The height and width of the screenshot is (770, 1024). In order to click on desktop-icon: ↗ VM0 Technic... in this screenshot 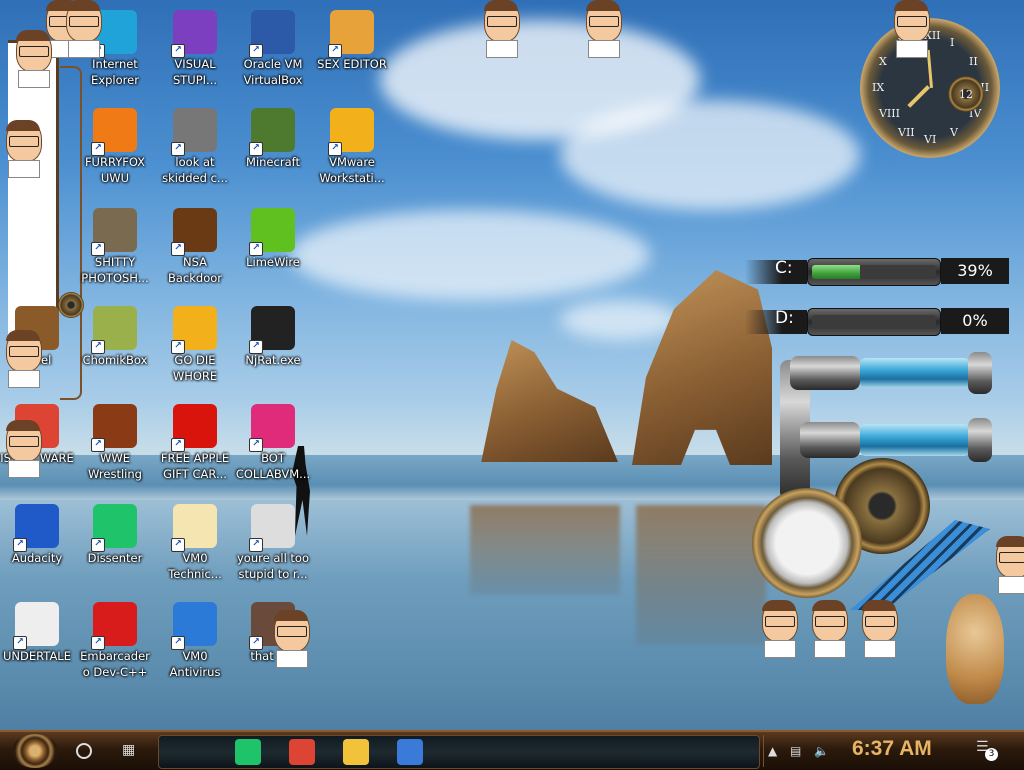, I will do `click(195, 545)`.